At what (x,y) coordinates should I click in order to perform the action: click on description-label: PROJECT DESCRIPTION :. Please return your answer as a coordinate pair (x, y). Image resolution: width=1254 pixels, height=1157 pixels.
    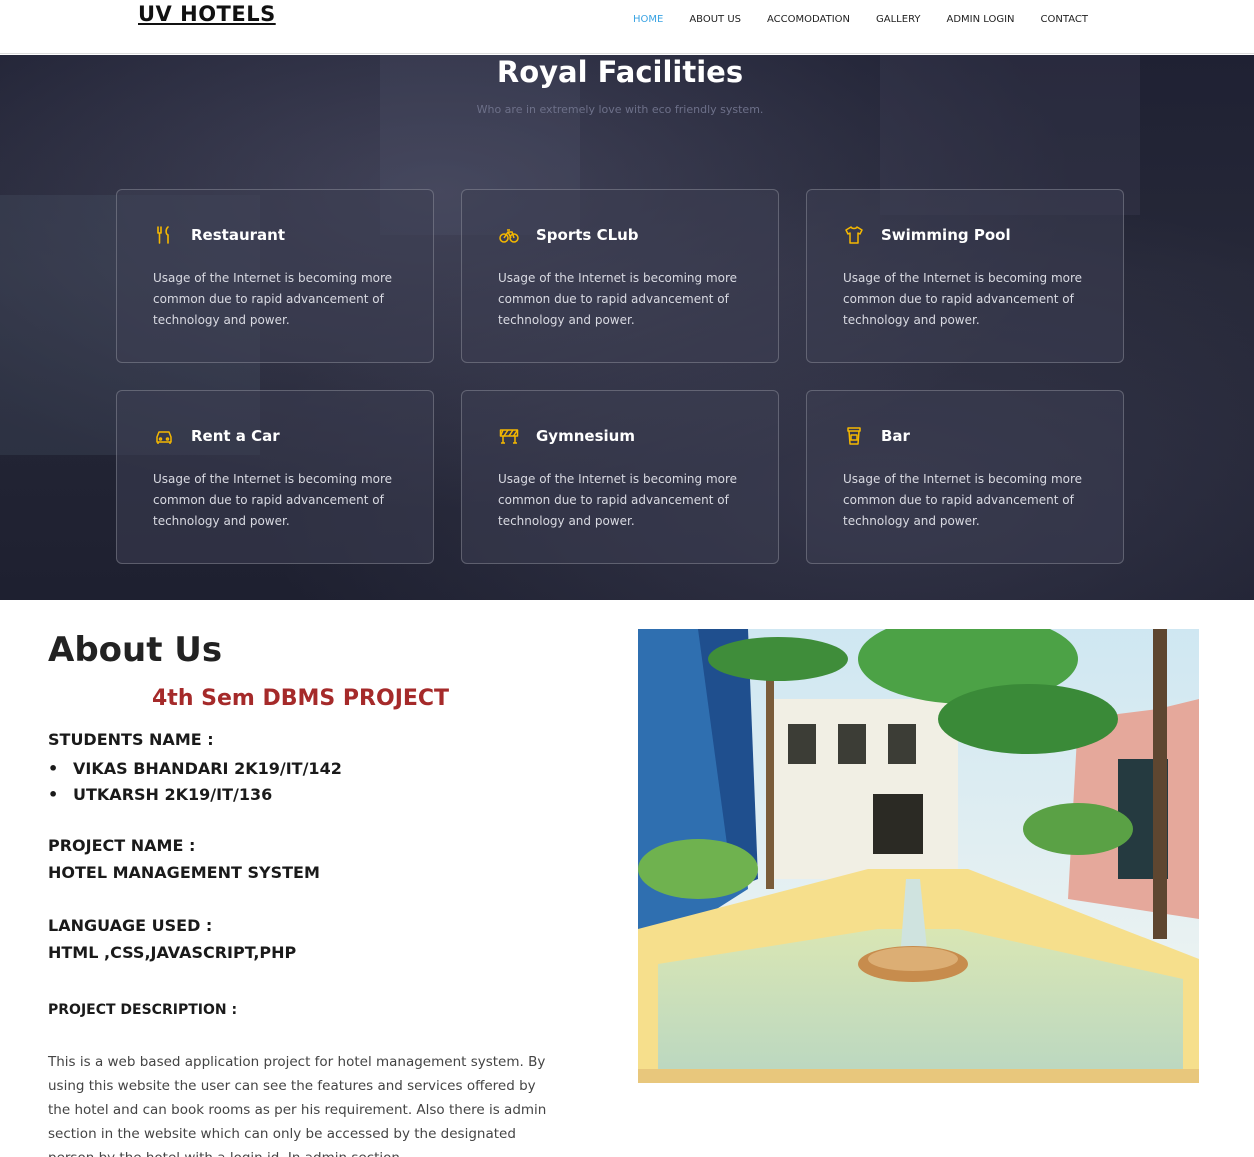
    Looking at the image, I should click on (143, 1010).